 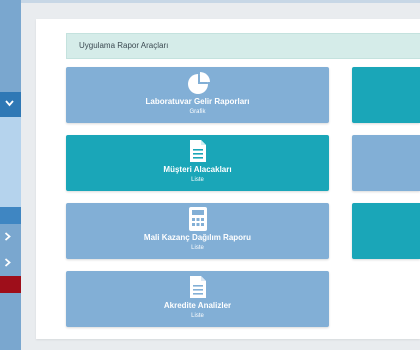 I want to click on sidebar-toggle, so click(x=10, y=104).